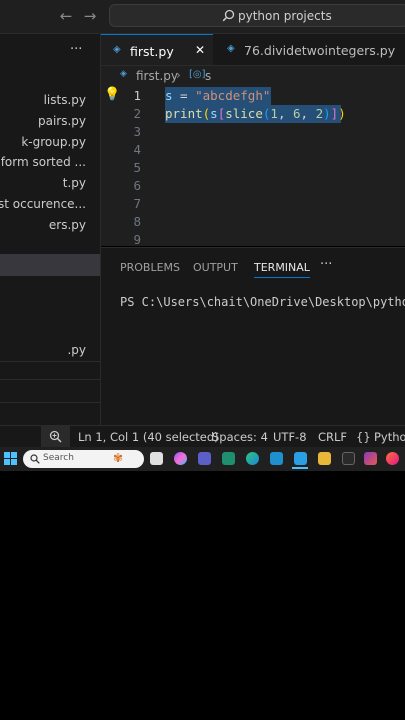 Image resolution: width=405 pixels, height=720 pixels. I want to click on encoding: UTF-8, so click(290, 437).